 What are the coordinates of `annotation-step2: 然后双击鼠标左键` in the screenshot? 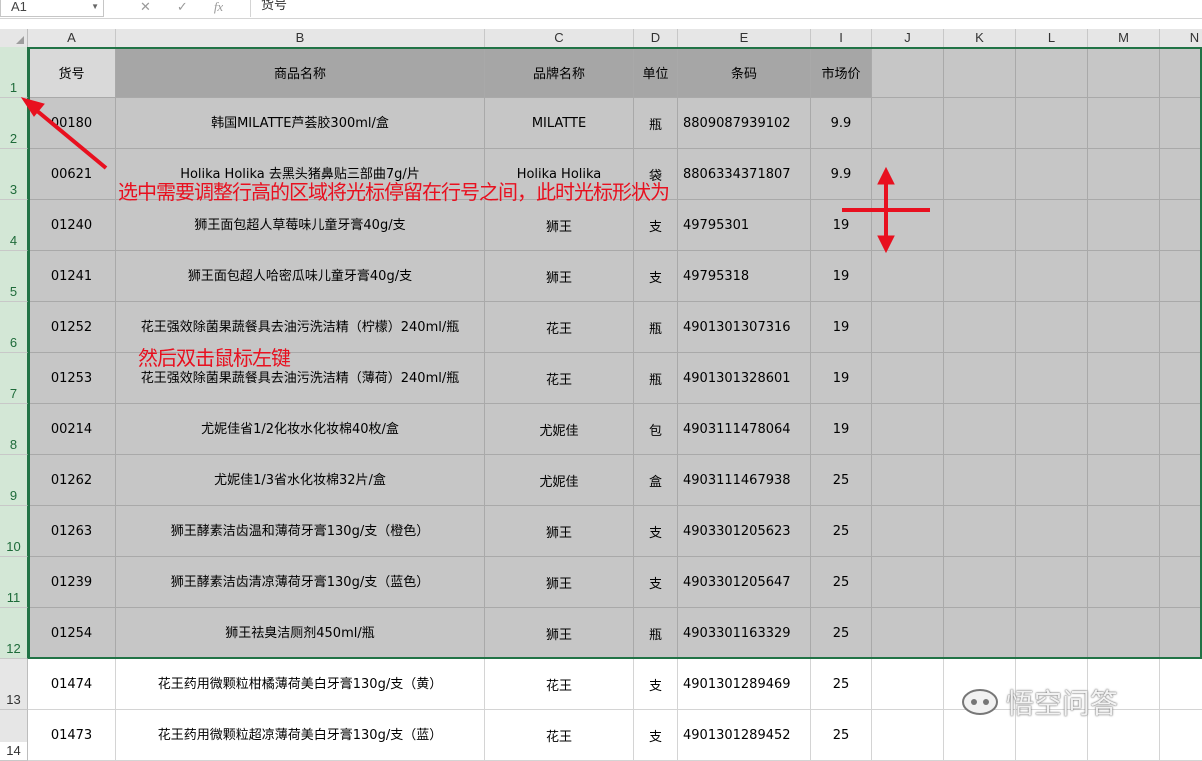 It's located at (214, 358).